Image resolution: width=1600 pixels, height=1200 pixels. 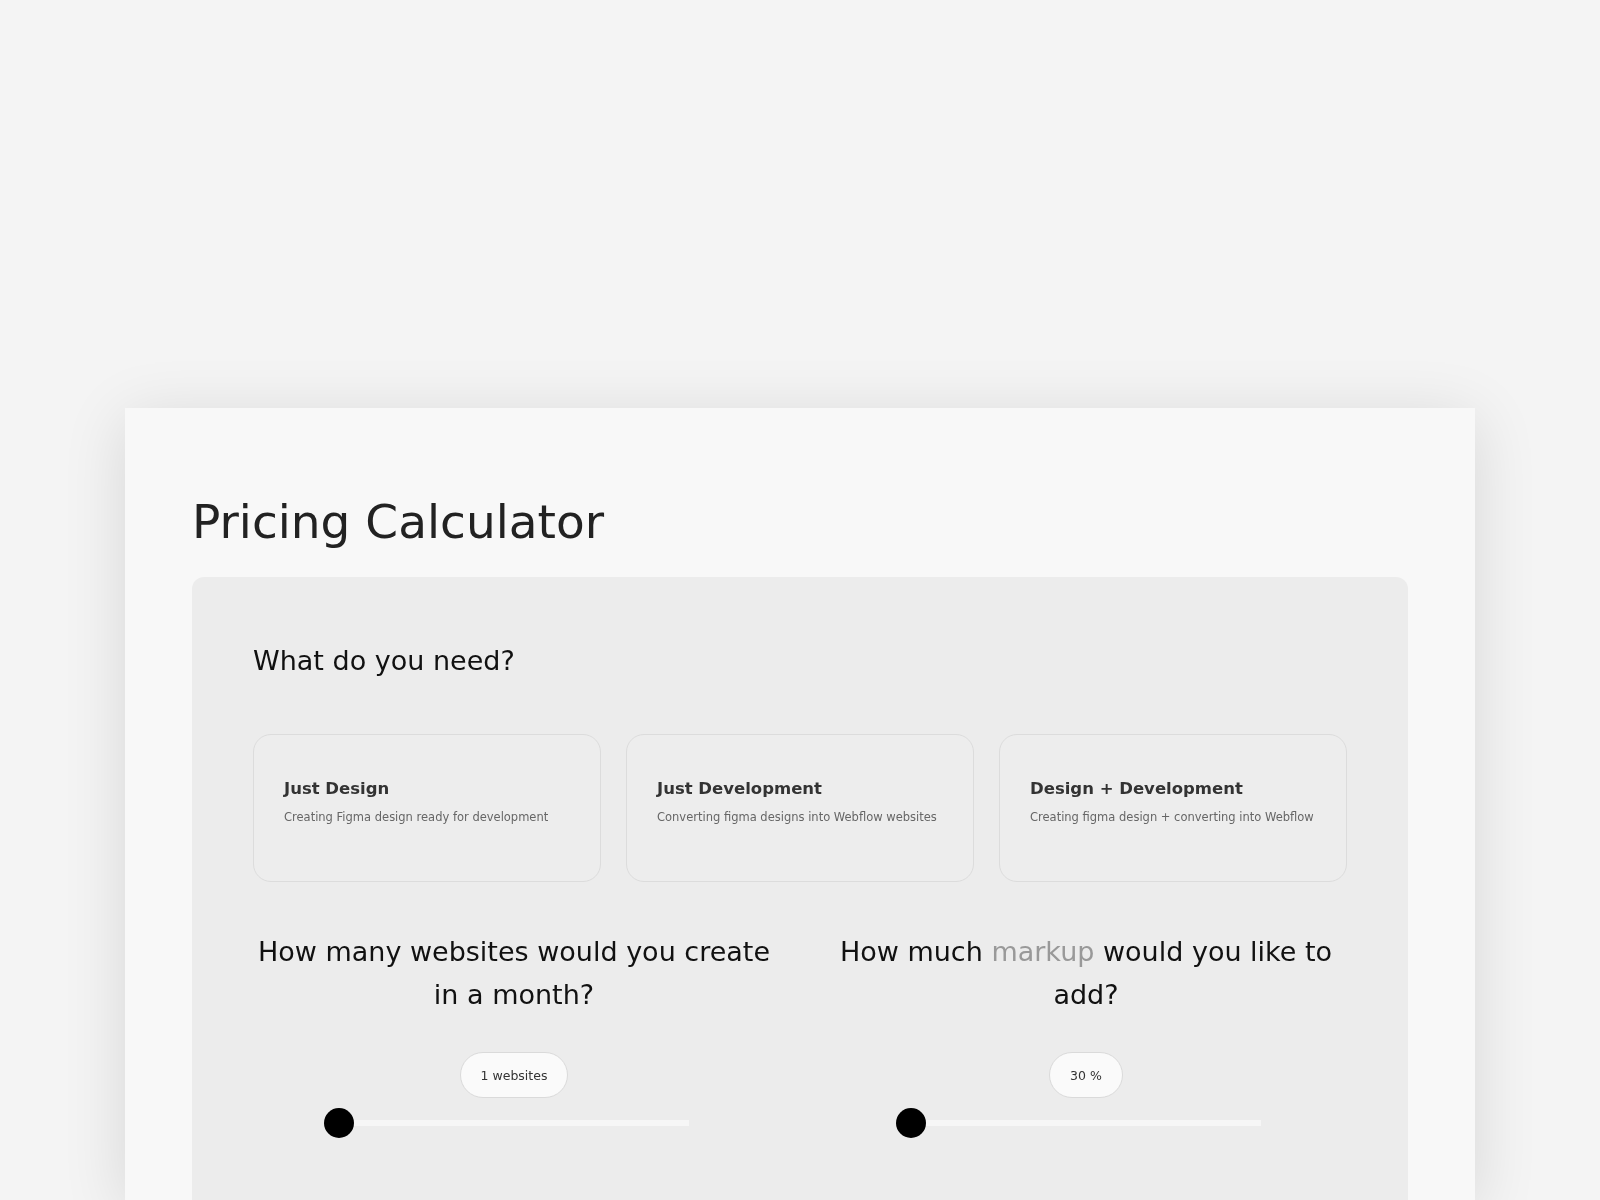 I want to click on service-option: Just Design Creating Figma design ready for development, so click(x=427, y=808).